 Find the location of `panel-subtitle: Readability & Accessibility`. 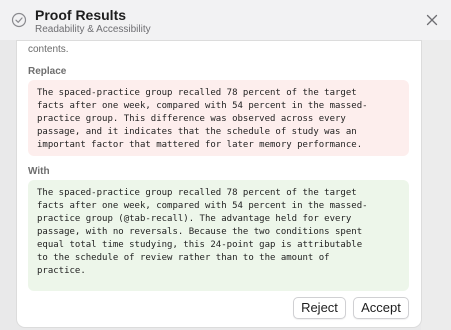

panel-subtitle: Readability & Accessibility is located at coordinates (93, 29).